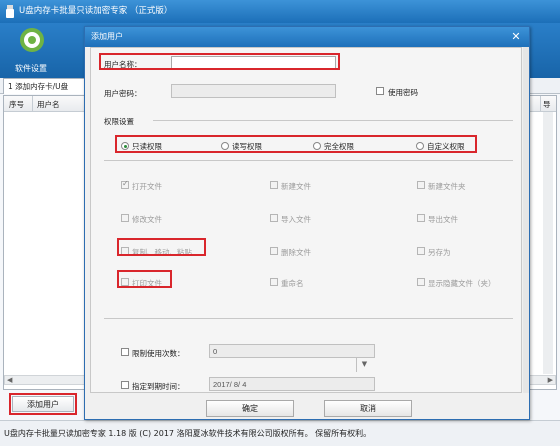 This screenshot has width=560, height=446. What do you see at coordinates (526, 220) in the screenshot?
I see `dialog-vertical-scrollbar` at bounding box center [526, 220].